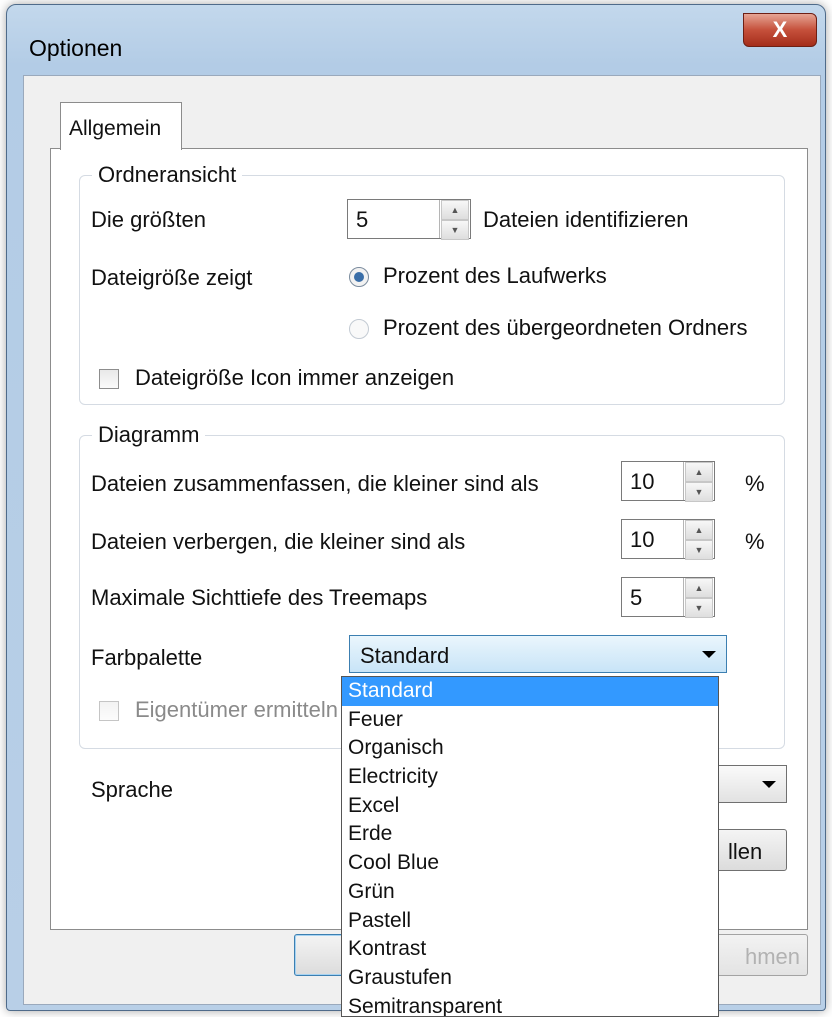 This screenshot has height=1017, width=832. I want to click on palette-option: Electricity, so click(530, 777).